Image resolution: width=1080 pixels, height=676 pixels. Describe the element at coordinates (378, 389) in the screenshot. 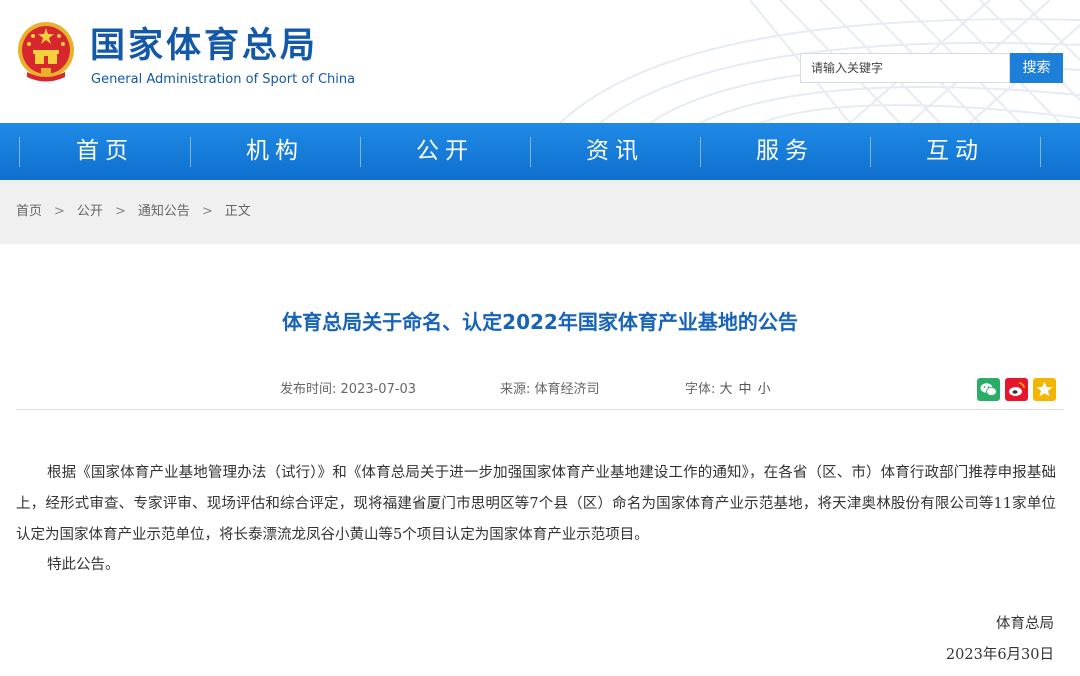

I see `publish-time-value: 2023-07-03` at that location.